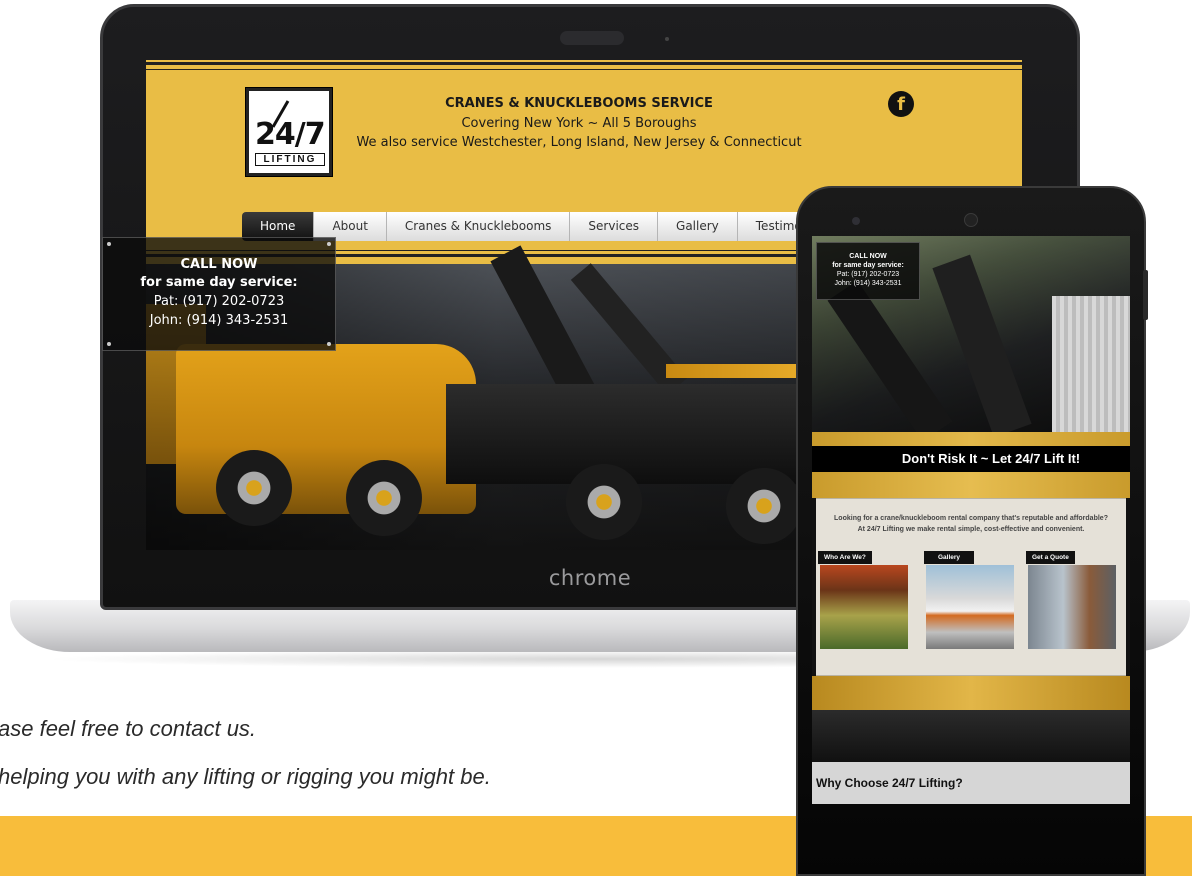  What do you see at coordinates (543, 324) in the screenshot?
I see `crane-arm` at bounding box center [543, 324].